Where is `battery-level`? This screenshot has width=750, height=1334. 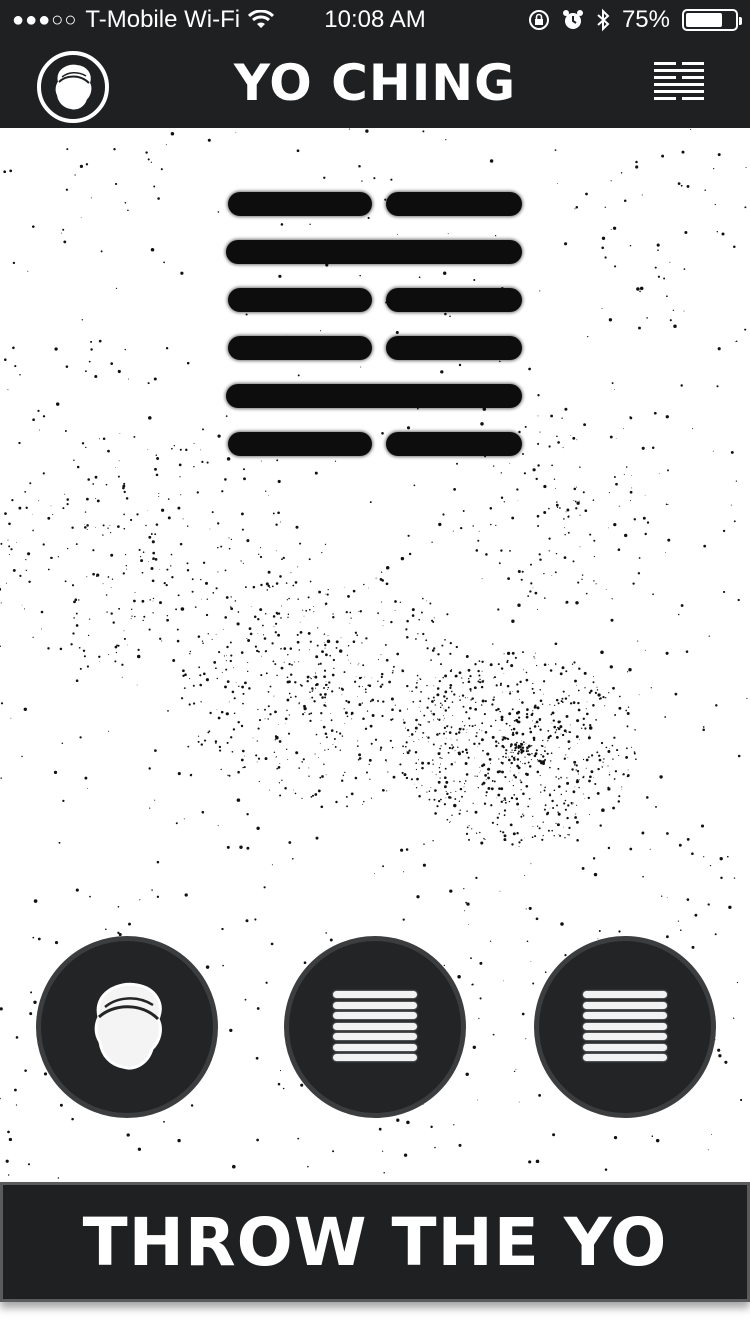 battery-level is located at coordinates (704, 20).